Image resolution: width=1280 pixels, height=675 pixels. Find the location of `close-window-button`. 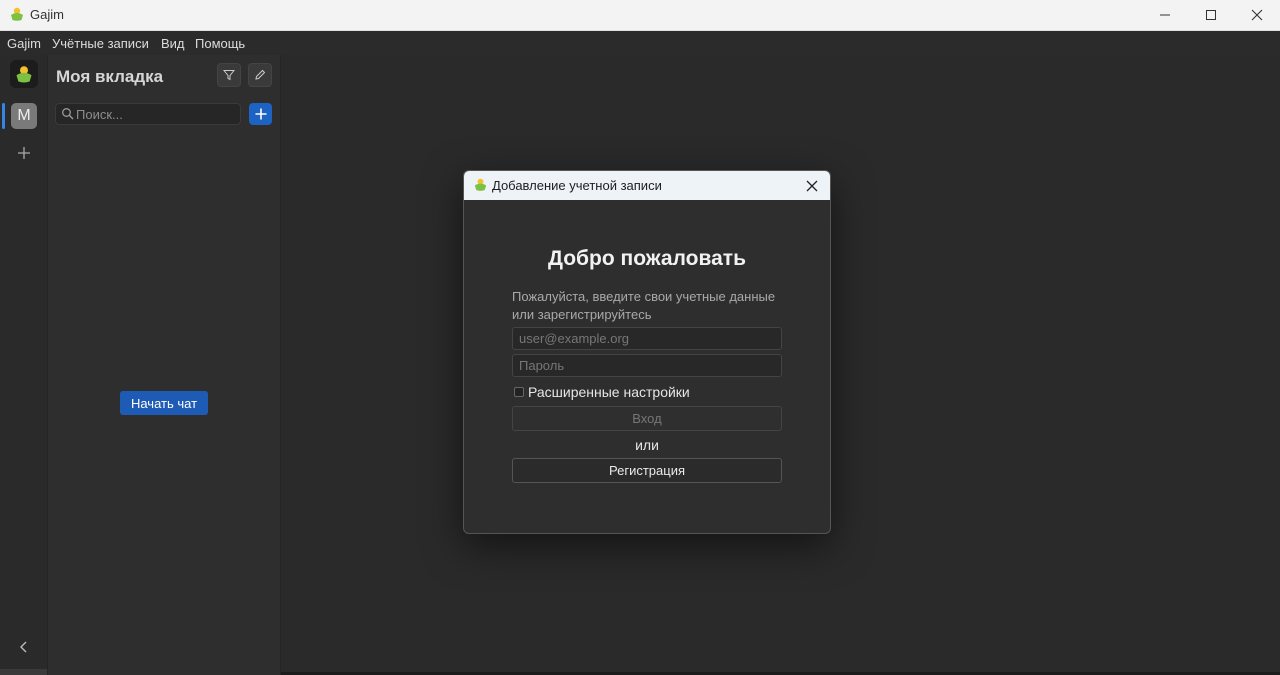

close-window-button is located at coordinates (1257, 15).